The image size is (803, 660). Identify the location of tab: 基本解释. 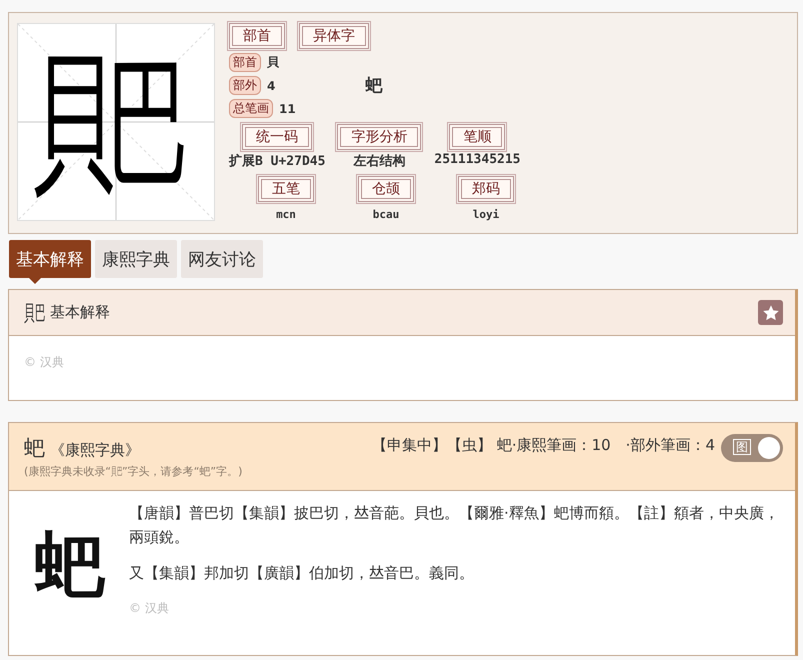
(50, 259).